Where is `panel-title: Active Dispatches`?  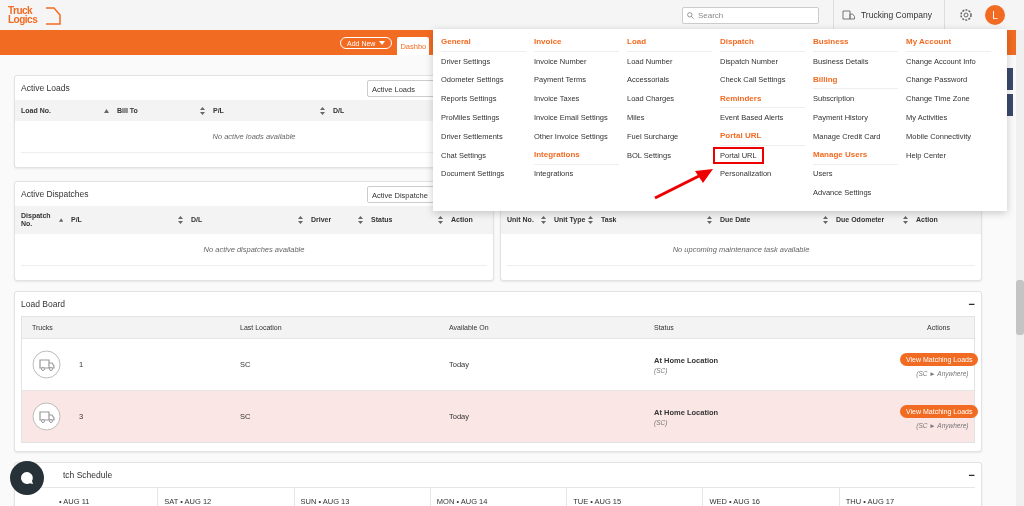 panel-title: Active Dispatches is located at coordinates (55, 194).